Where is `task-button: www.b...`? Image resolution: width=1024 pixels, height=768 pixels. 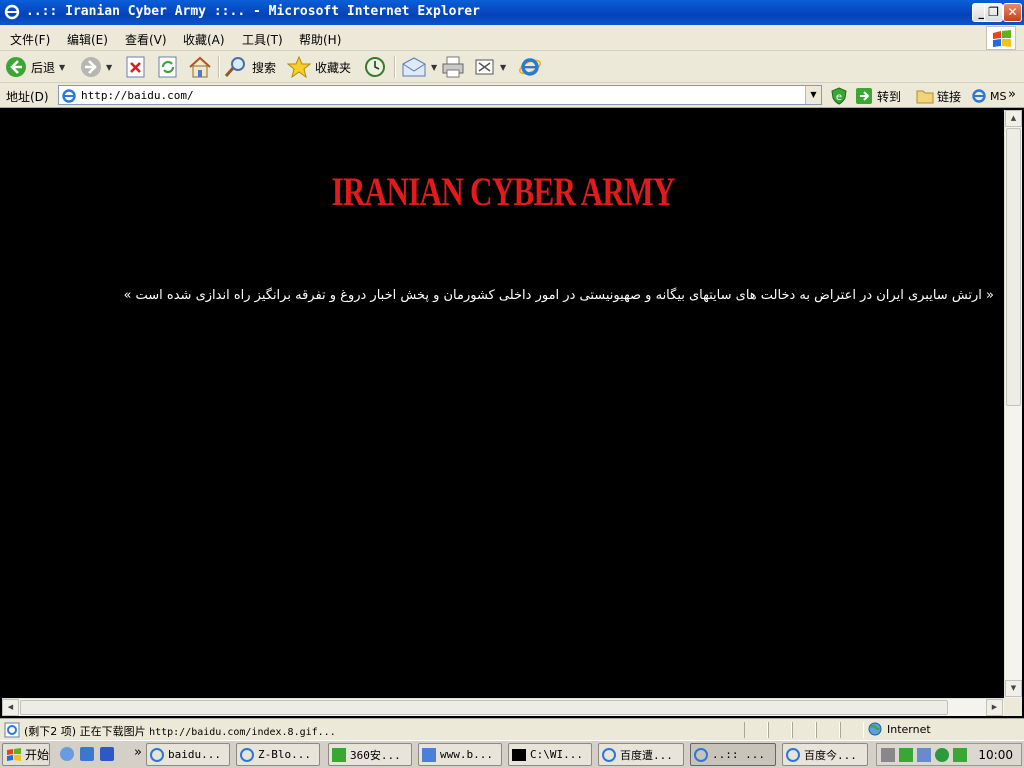
task-button: www.b... is located at coordinates (460, 754).